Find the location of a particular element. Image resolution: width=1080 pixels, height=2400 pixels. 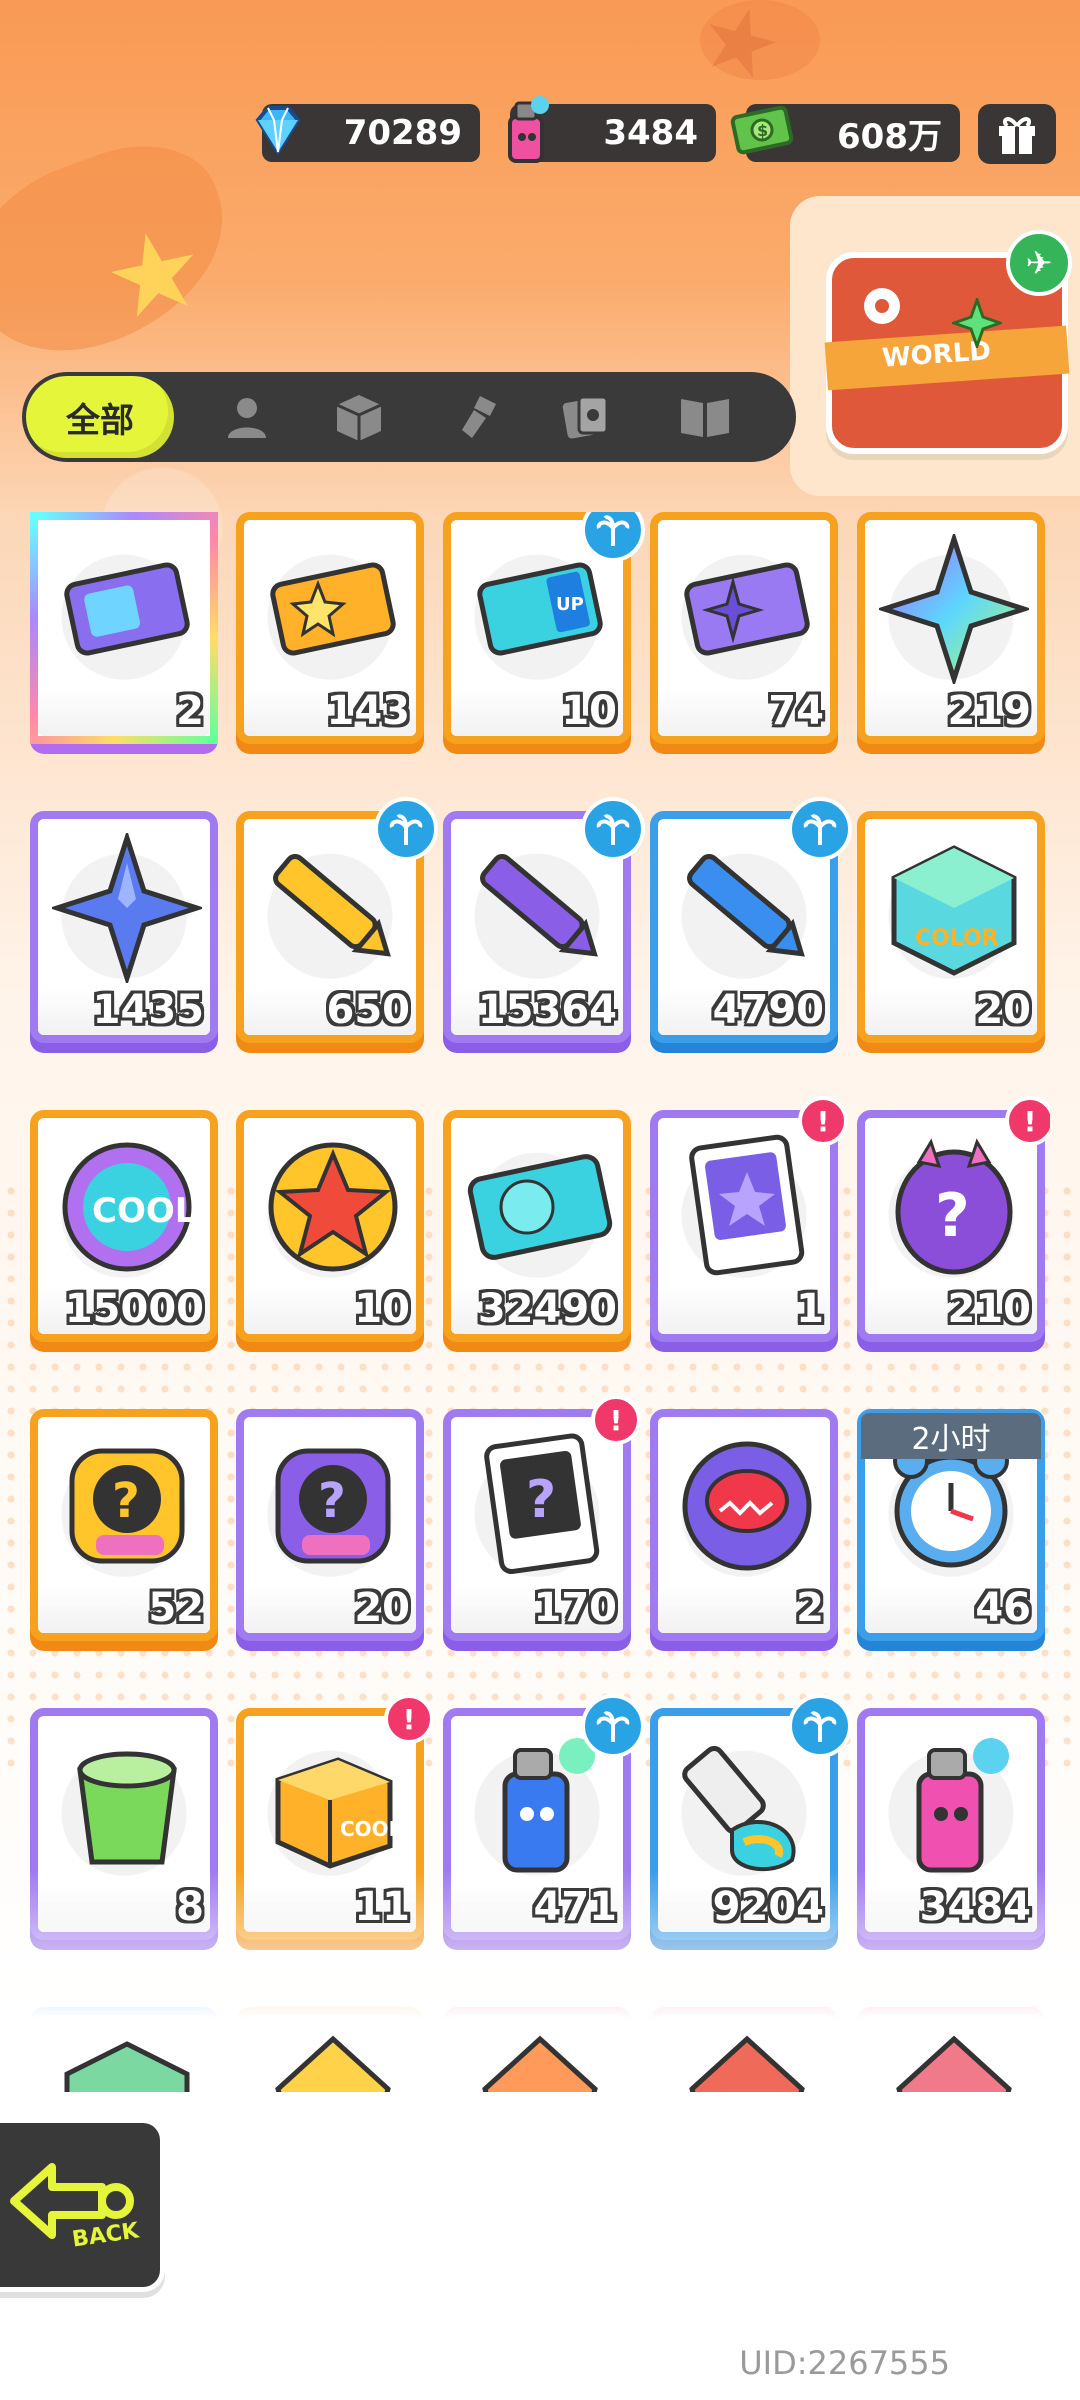

book-icon is located at coordinates (705, 418).